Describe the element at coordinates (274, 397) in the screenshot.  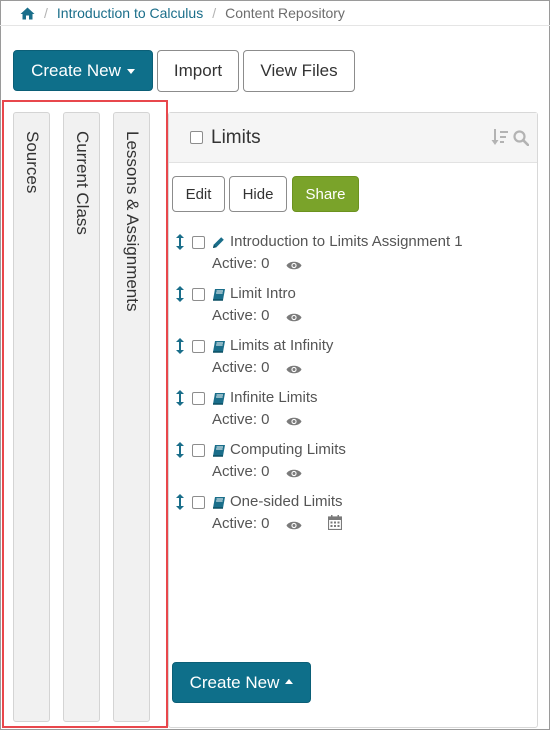
I see `item-title-link: Infinite Limits` at that location.